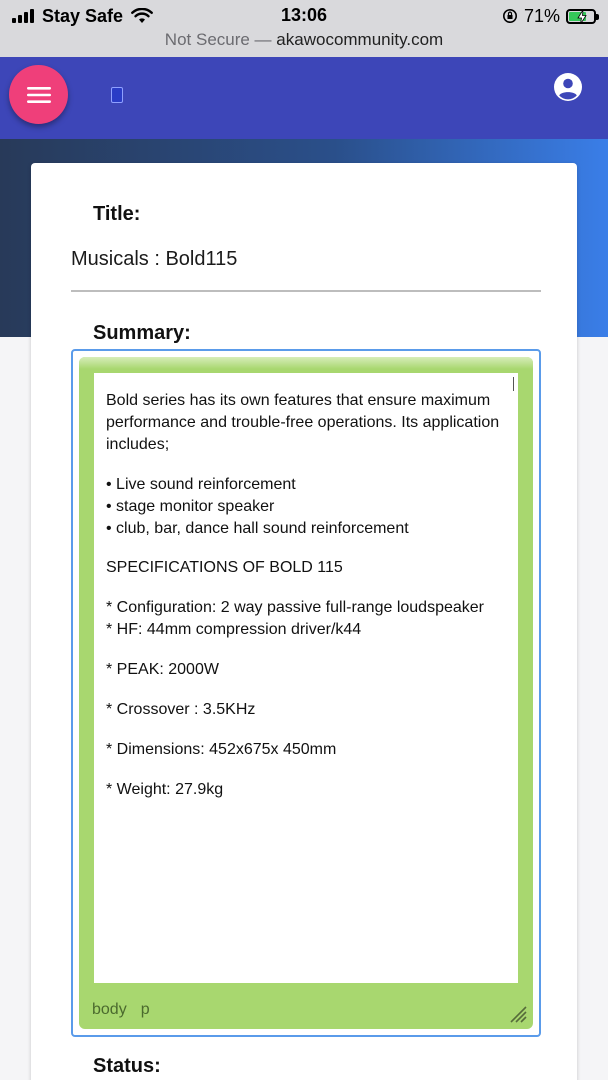 This screenshot has height=1080, width=608. Describe the element at coordinates (234, 629) in the screenshot. I see `spec-hf: * HF: 44mm compression driver/k44` at that location.